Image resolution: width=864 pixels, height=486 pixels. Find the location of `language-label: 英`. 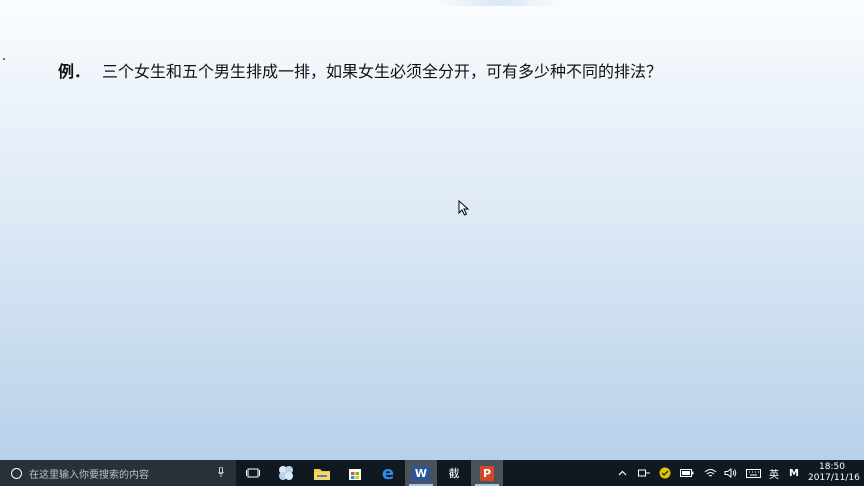

language-label: 英 is located at coordinates (774, 475).